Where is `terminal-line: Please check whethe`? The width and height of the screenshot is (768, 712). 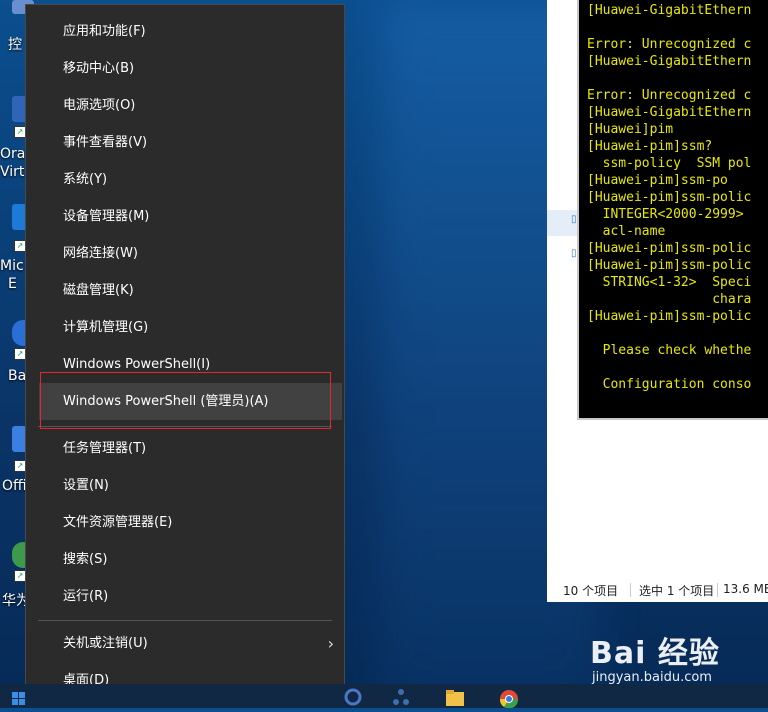 terminal-line: Please check whethe is located at coordinates (669, 350).